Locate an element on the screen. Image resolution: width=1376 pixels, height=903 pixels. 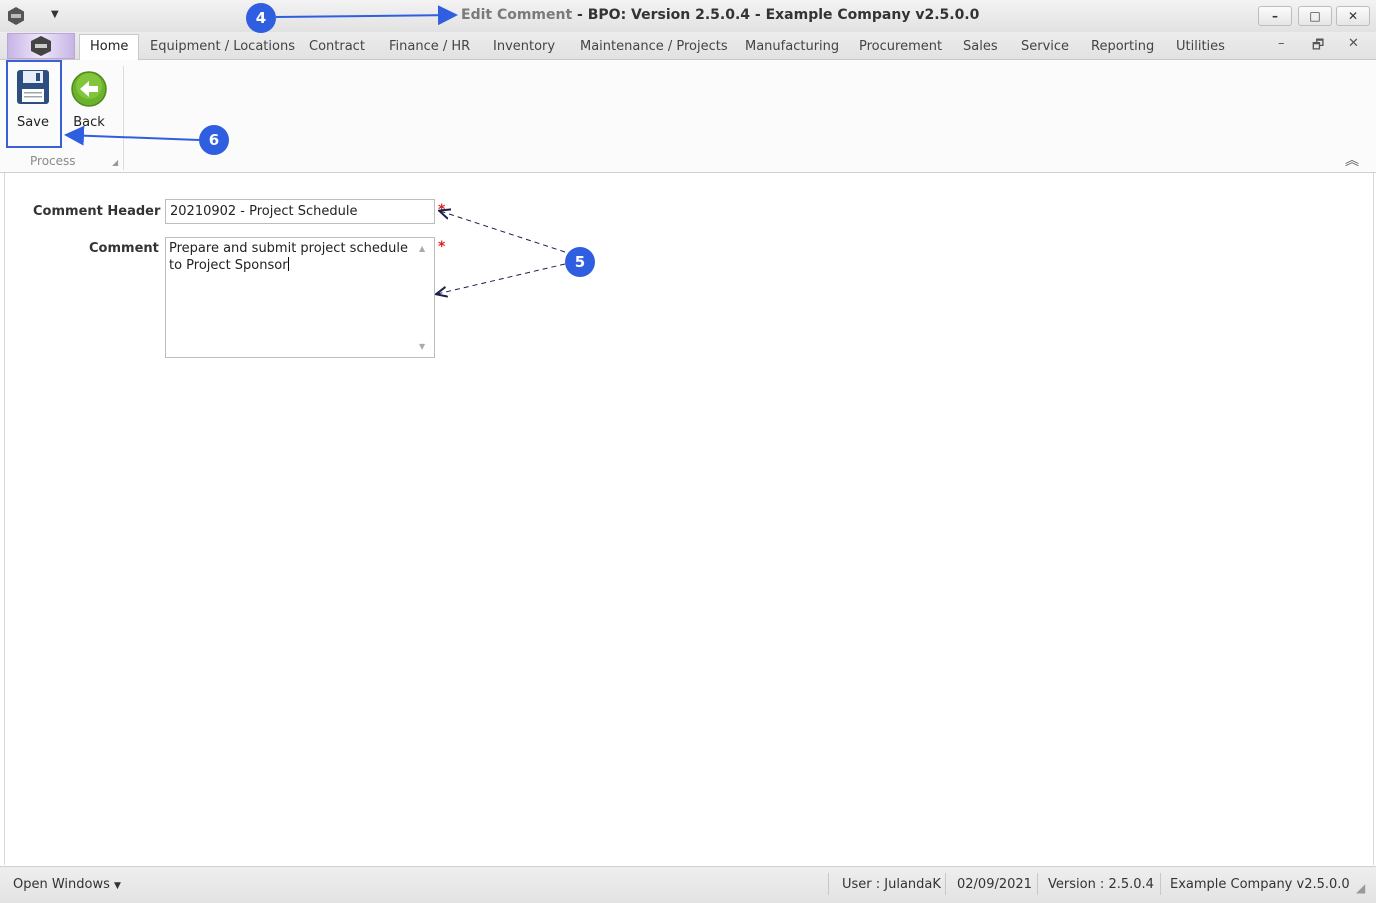
callout-badge-6: 6 is located at coordinates (214, 140).